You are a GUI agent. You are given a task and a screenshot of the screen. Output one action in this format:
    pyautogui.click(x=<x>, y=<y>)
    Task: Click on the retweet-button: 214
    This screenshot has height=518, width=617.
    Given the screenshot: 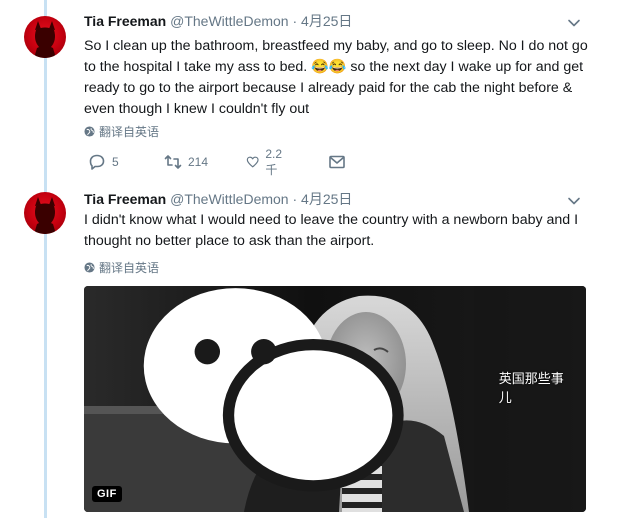 What is the action you would take?
    pyautogui.click(x=186, y=162)
    